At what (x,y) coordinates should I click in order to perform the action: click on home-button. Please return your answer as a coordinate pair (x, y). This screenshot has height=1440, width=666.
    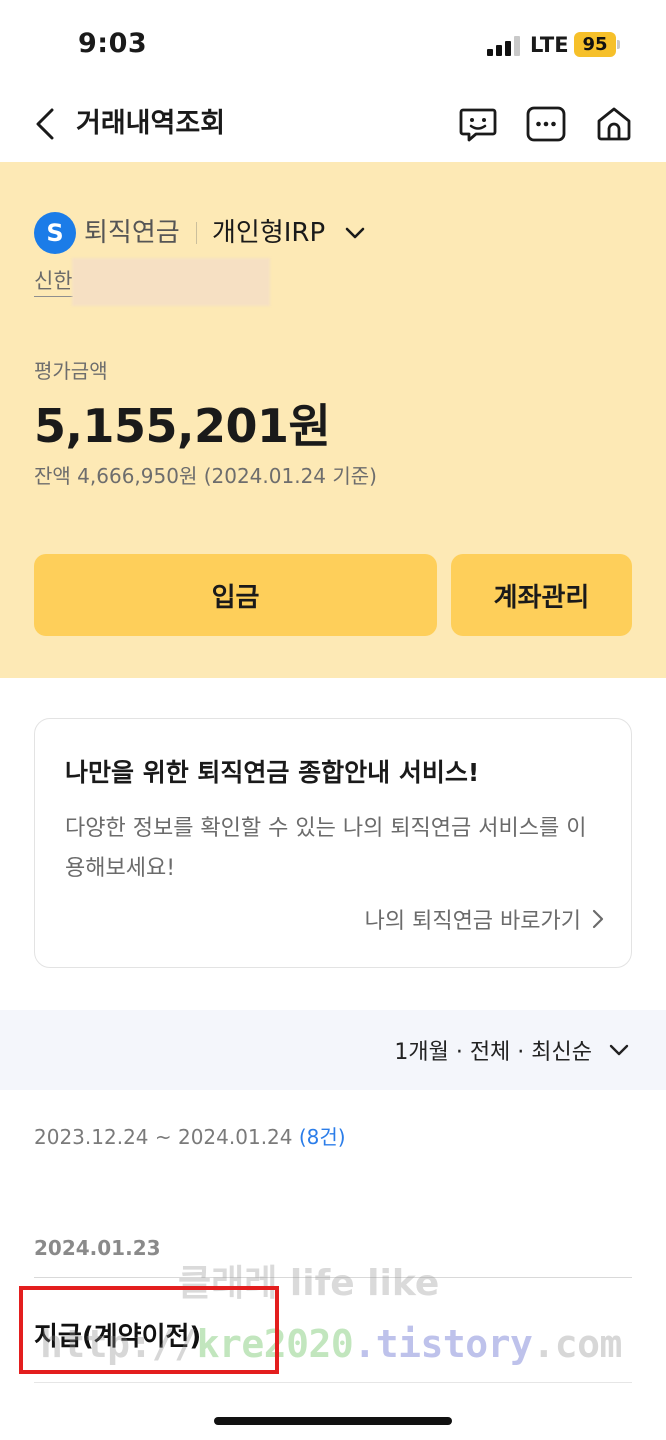
    Looking at the image, I should click on (614, 124).